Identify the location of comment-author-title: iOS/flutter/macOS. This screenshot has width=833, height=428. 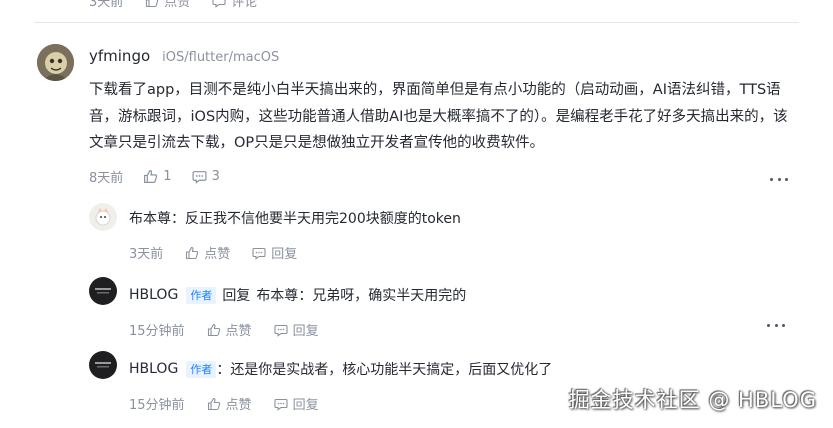
(221, 57).